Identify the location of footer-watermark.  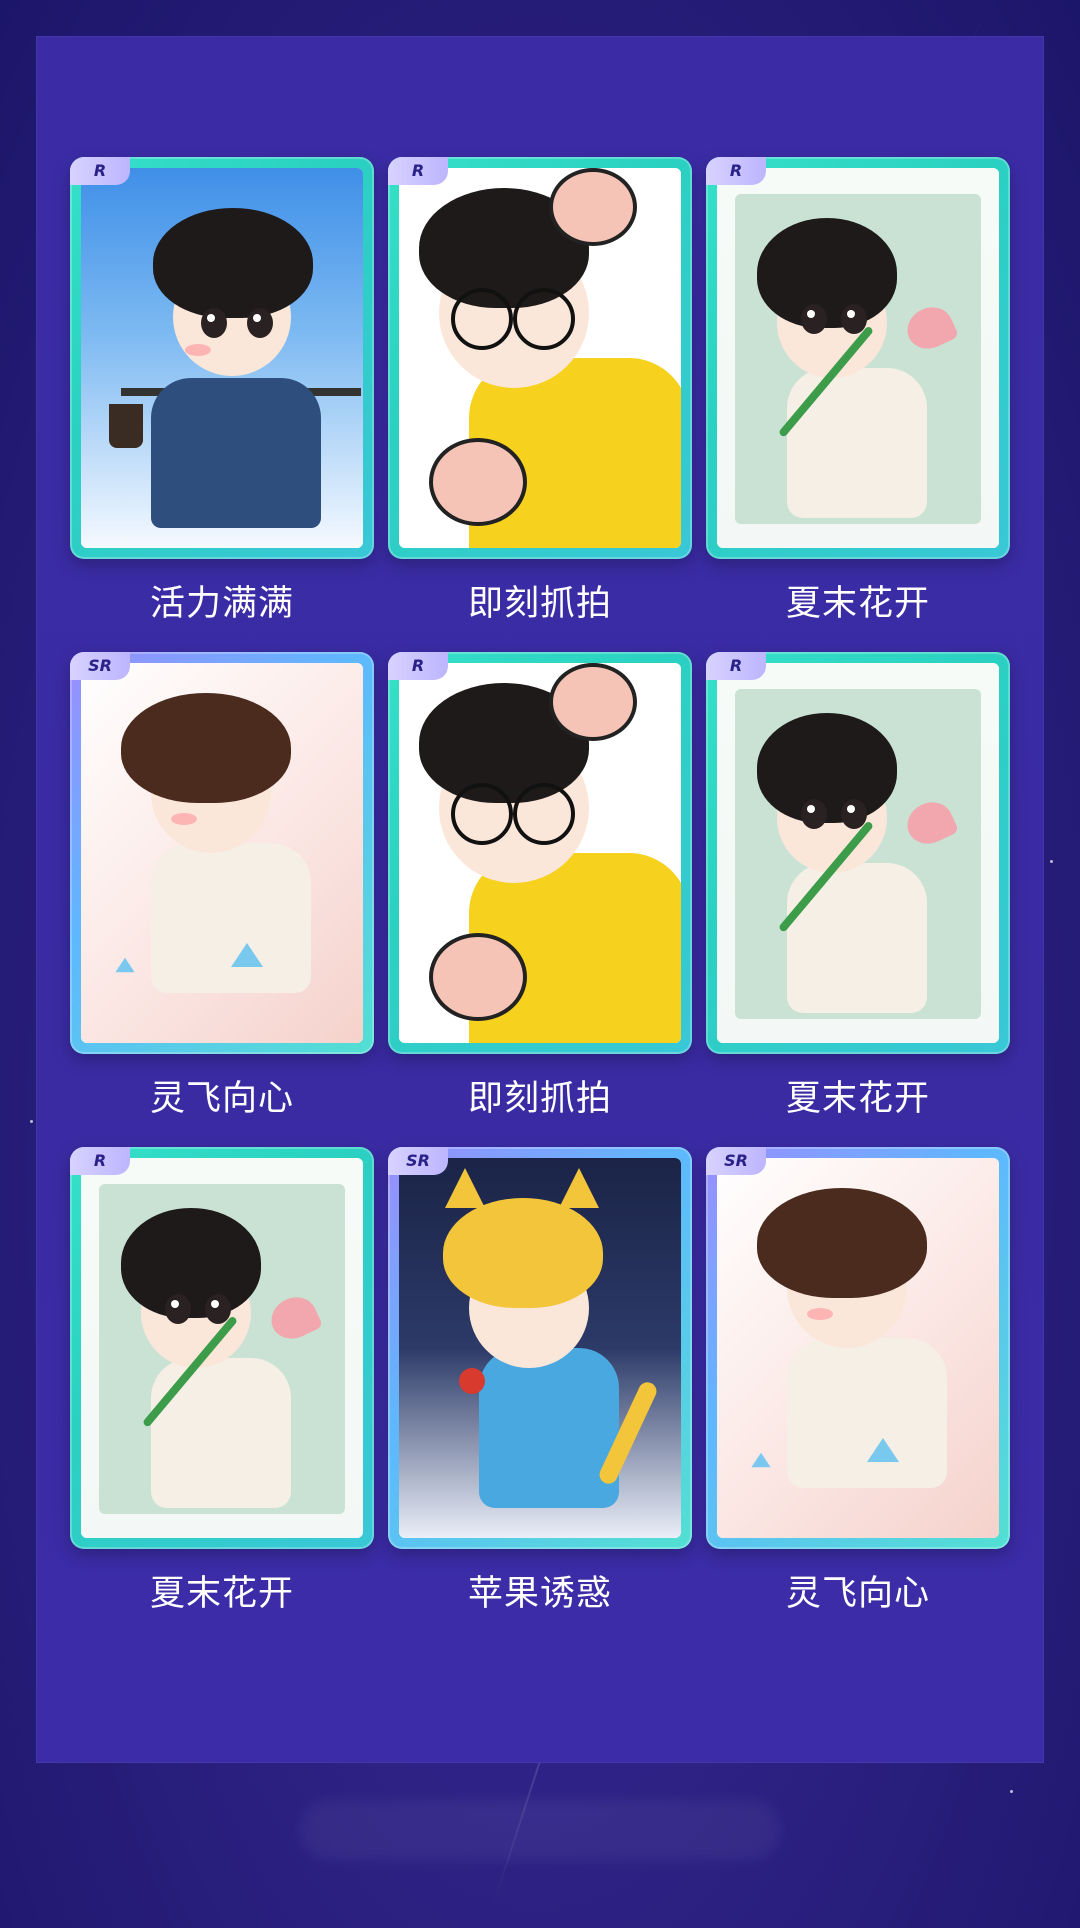
(540, 1830).